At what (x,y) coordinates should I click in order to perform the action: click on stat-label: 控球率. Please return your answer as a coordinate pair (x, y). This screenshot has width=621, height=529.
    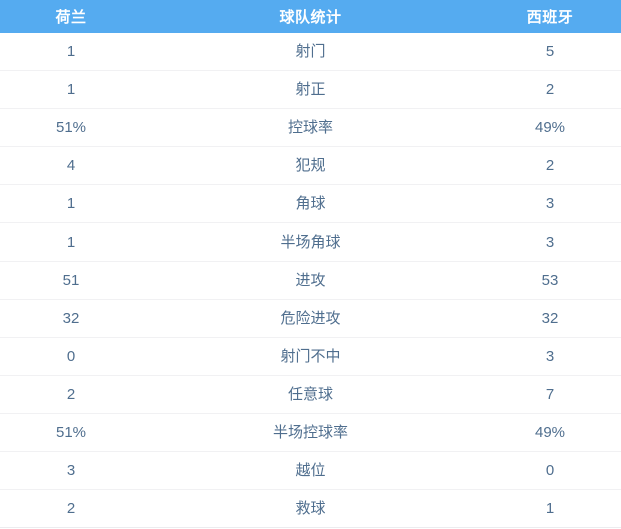
    Looking at the image, I should click on (310, 128).